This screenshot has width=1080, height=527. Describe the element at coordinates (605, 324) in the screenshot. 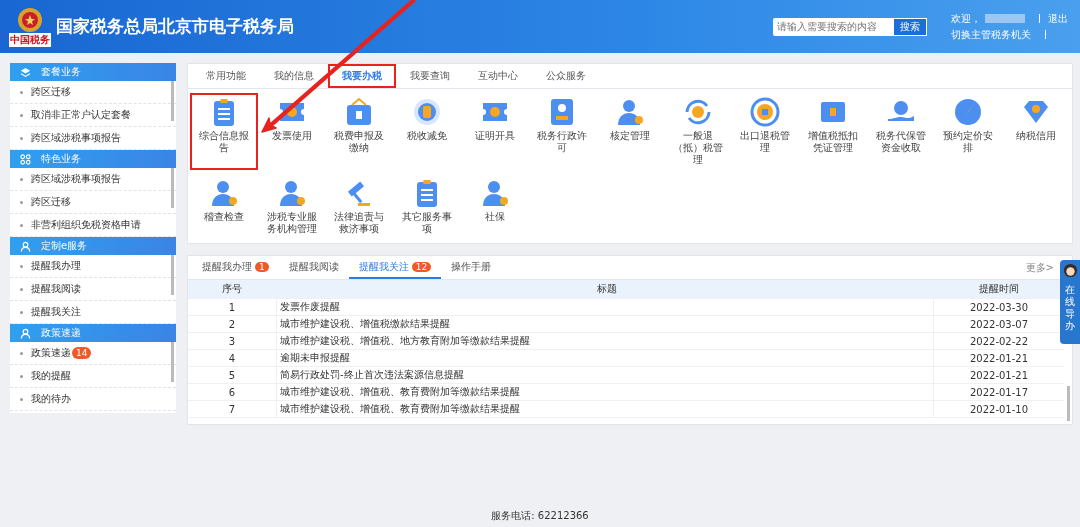

I see `table-cell: 城市维护建设税、增值税缴款结果提醒` at that location.